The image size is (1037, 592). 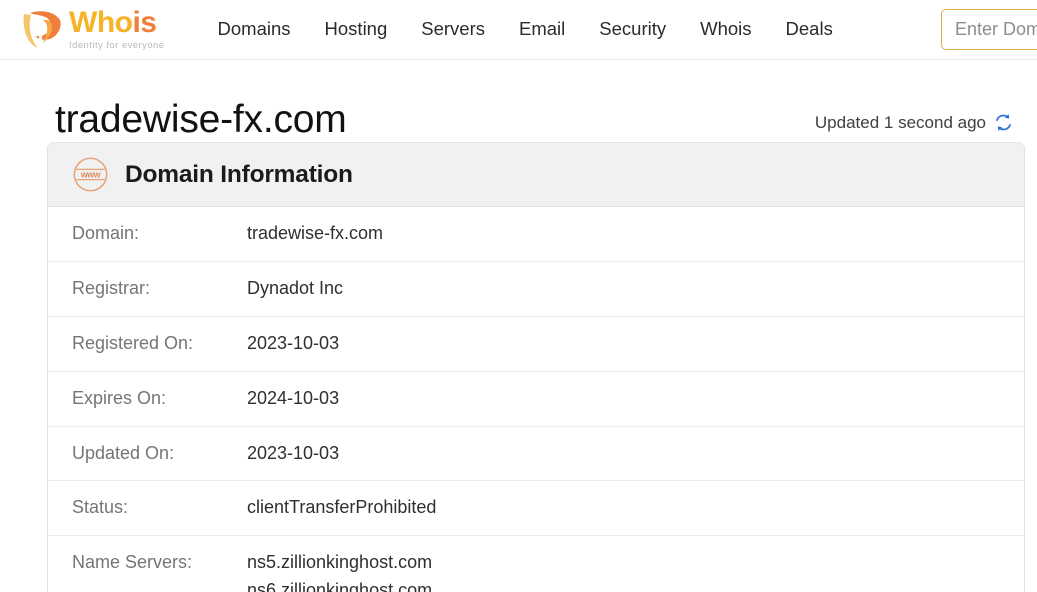 What do you see at coordinates (133, 342) in the screenshot?
I see `info-label-registered-on: Registered On:` at bounding box center [133, 342].